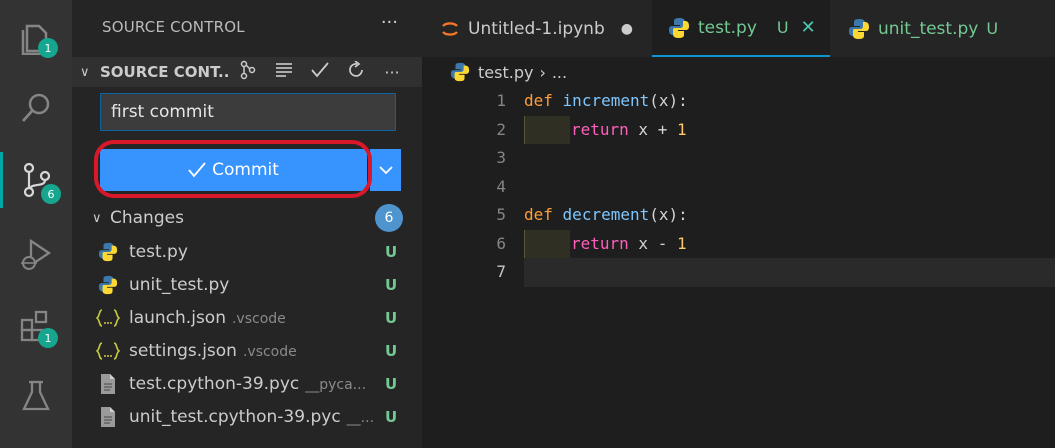  Describe the element at coordinates (356, 68) in the screenshot. I see `refresh-icon` at that location.